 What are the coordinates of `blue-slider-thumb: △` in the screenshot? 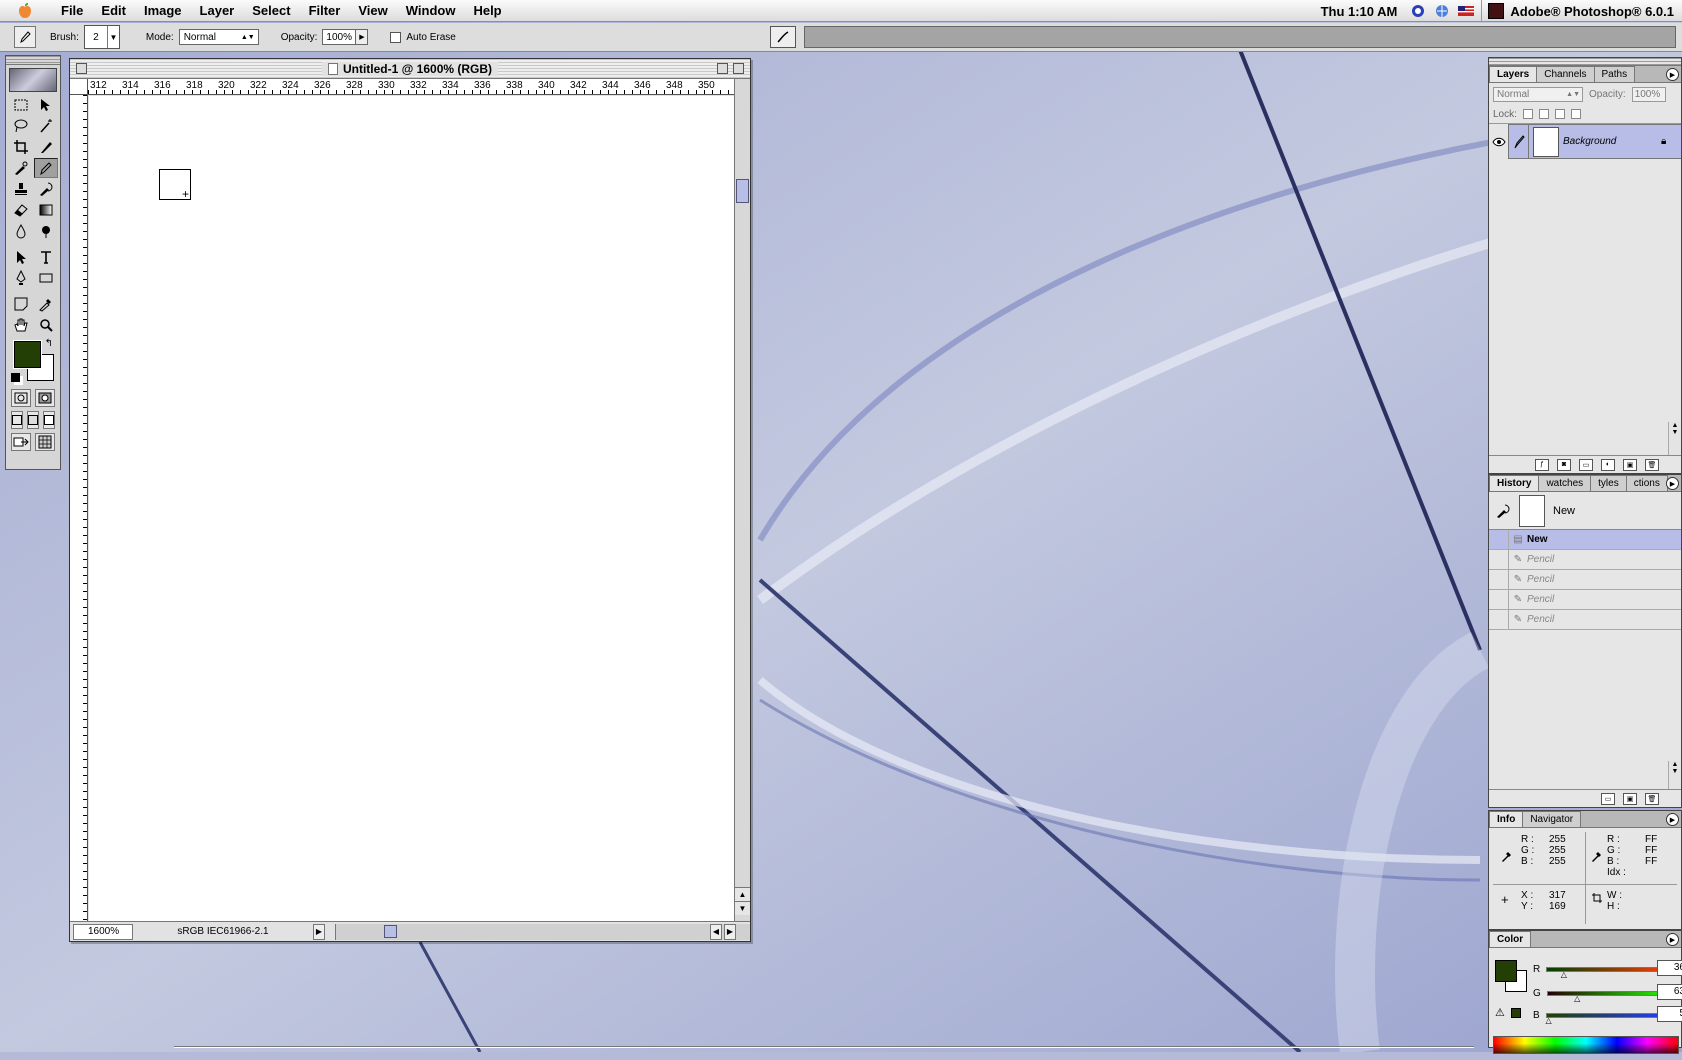 It's located at (1549, 1020).